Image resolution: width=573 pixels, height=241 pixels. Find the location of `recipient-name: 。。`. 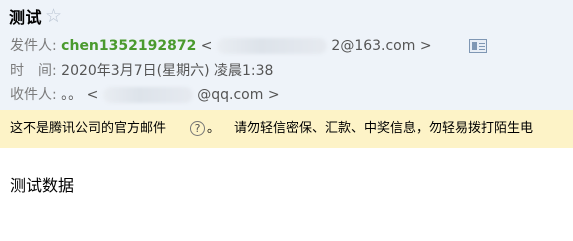

recipient-name: 。。 is located at coordinates (71, 95).